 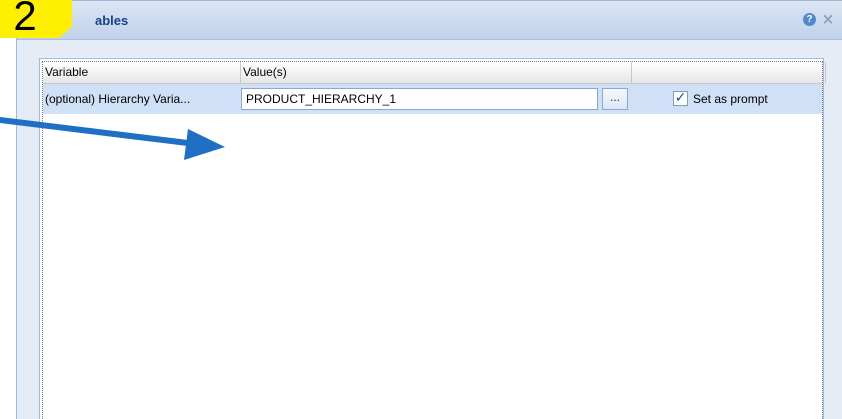 I want to click on column-header-values: Value(s), so click(x=436, y=72).